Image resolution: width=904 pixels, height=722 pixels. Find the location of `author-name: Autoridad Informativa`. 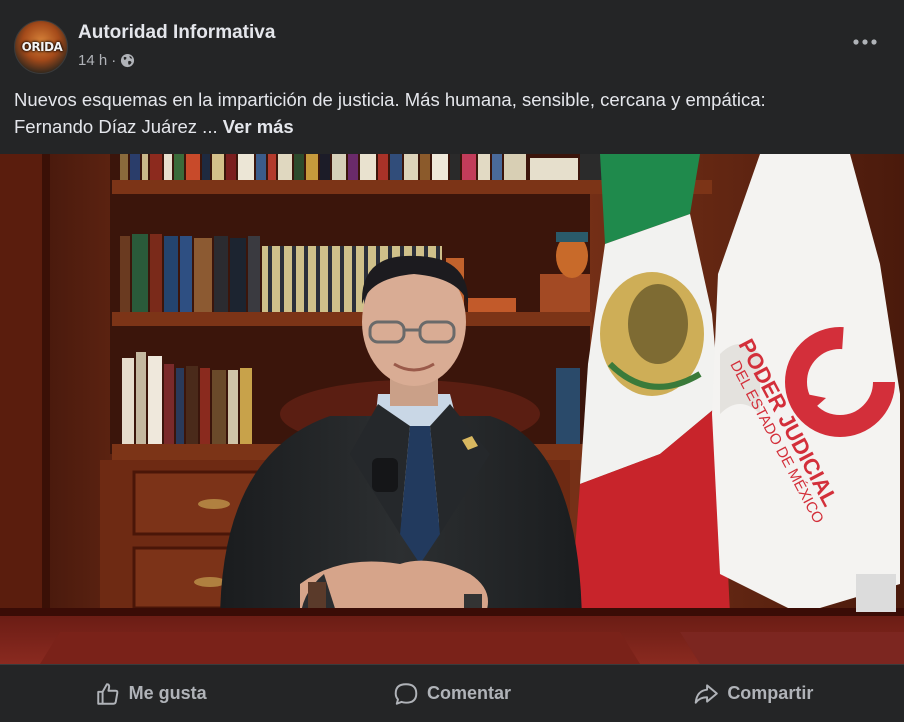

author-name: Autoridad Informativa is located at coordinates (176, 33).